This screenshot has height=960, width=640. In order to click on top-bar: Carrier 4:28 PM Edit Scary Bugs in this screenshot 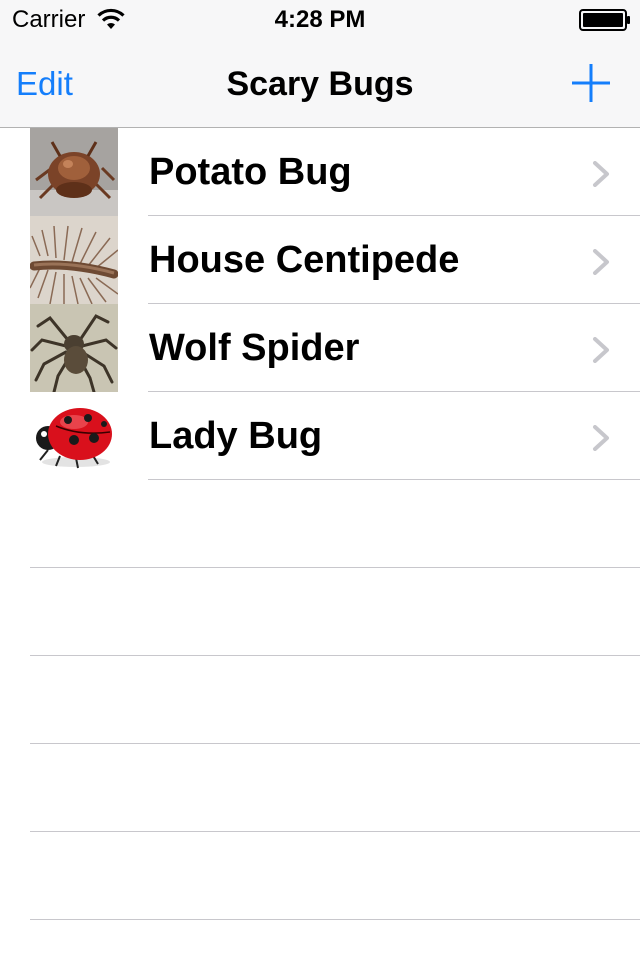, I will do `click(320, 64)`.